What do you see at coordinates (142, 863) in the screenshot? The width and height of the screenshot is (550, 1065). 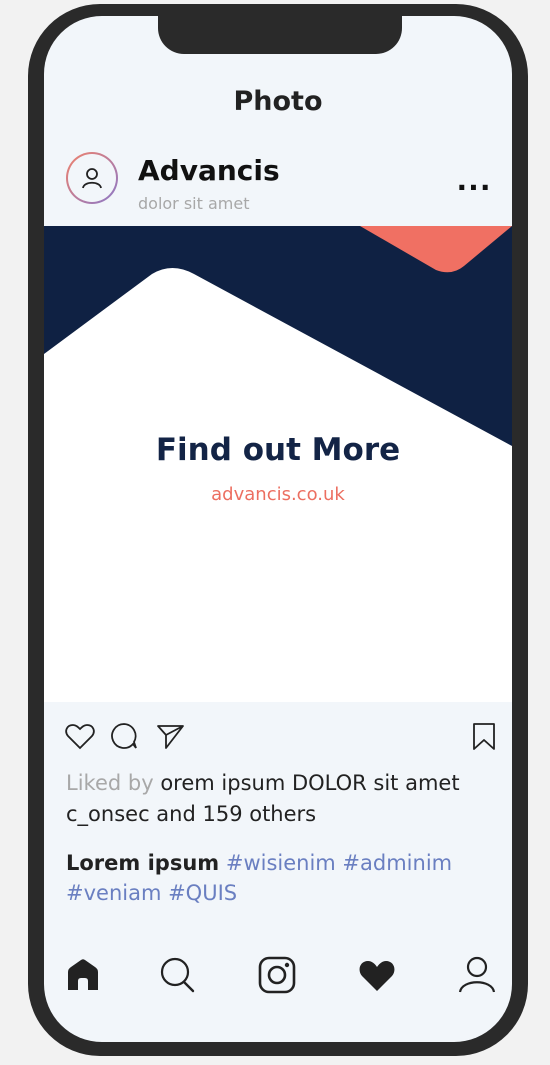 I see `caption-user: Lorem ipsum` at bounding box center [142, 863].